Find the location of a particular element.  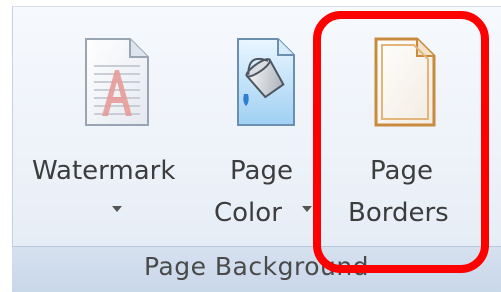

watermark-icon is located at coordinates (117, 84).